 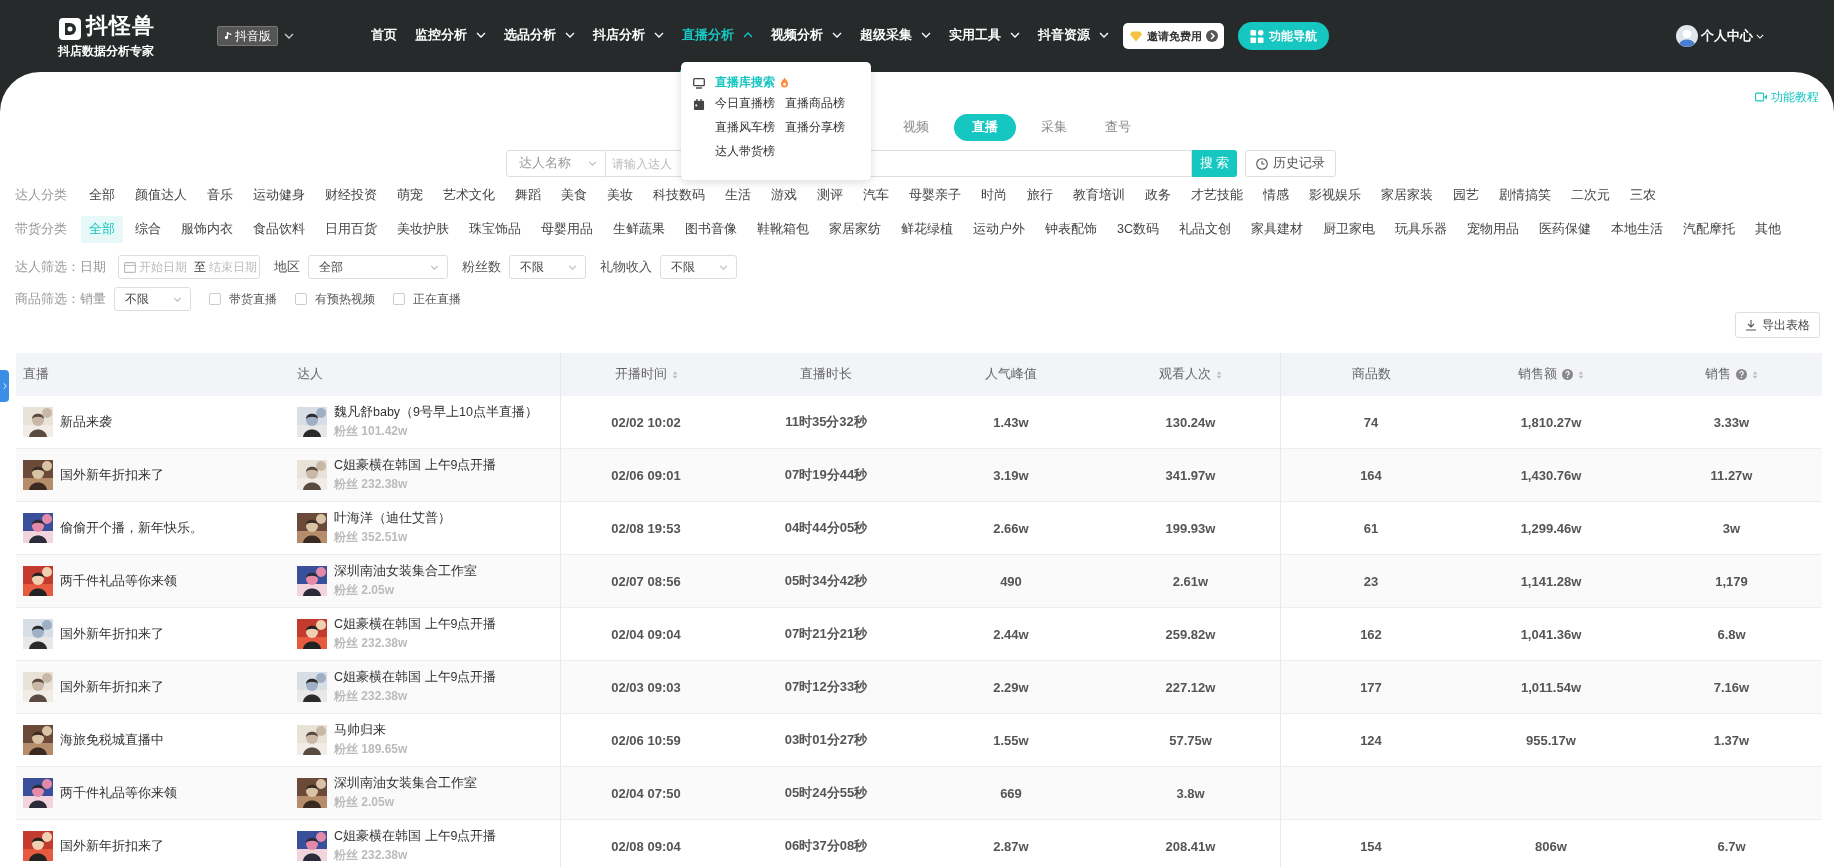 I want to click on streamer-name: 叶海洋（迪仕艾普）, so click(x=392, y=518).